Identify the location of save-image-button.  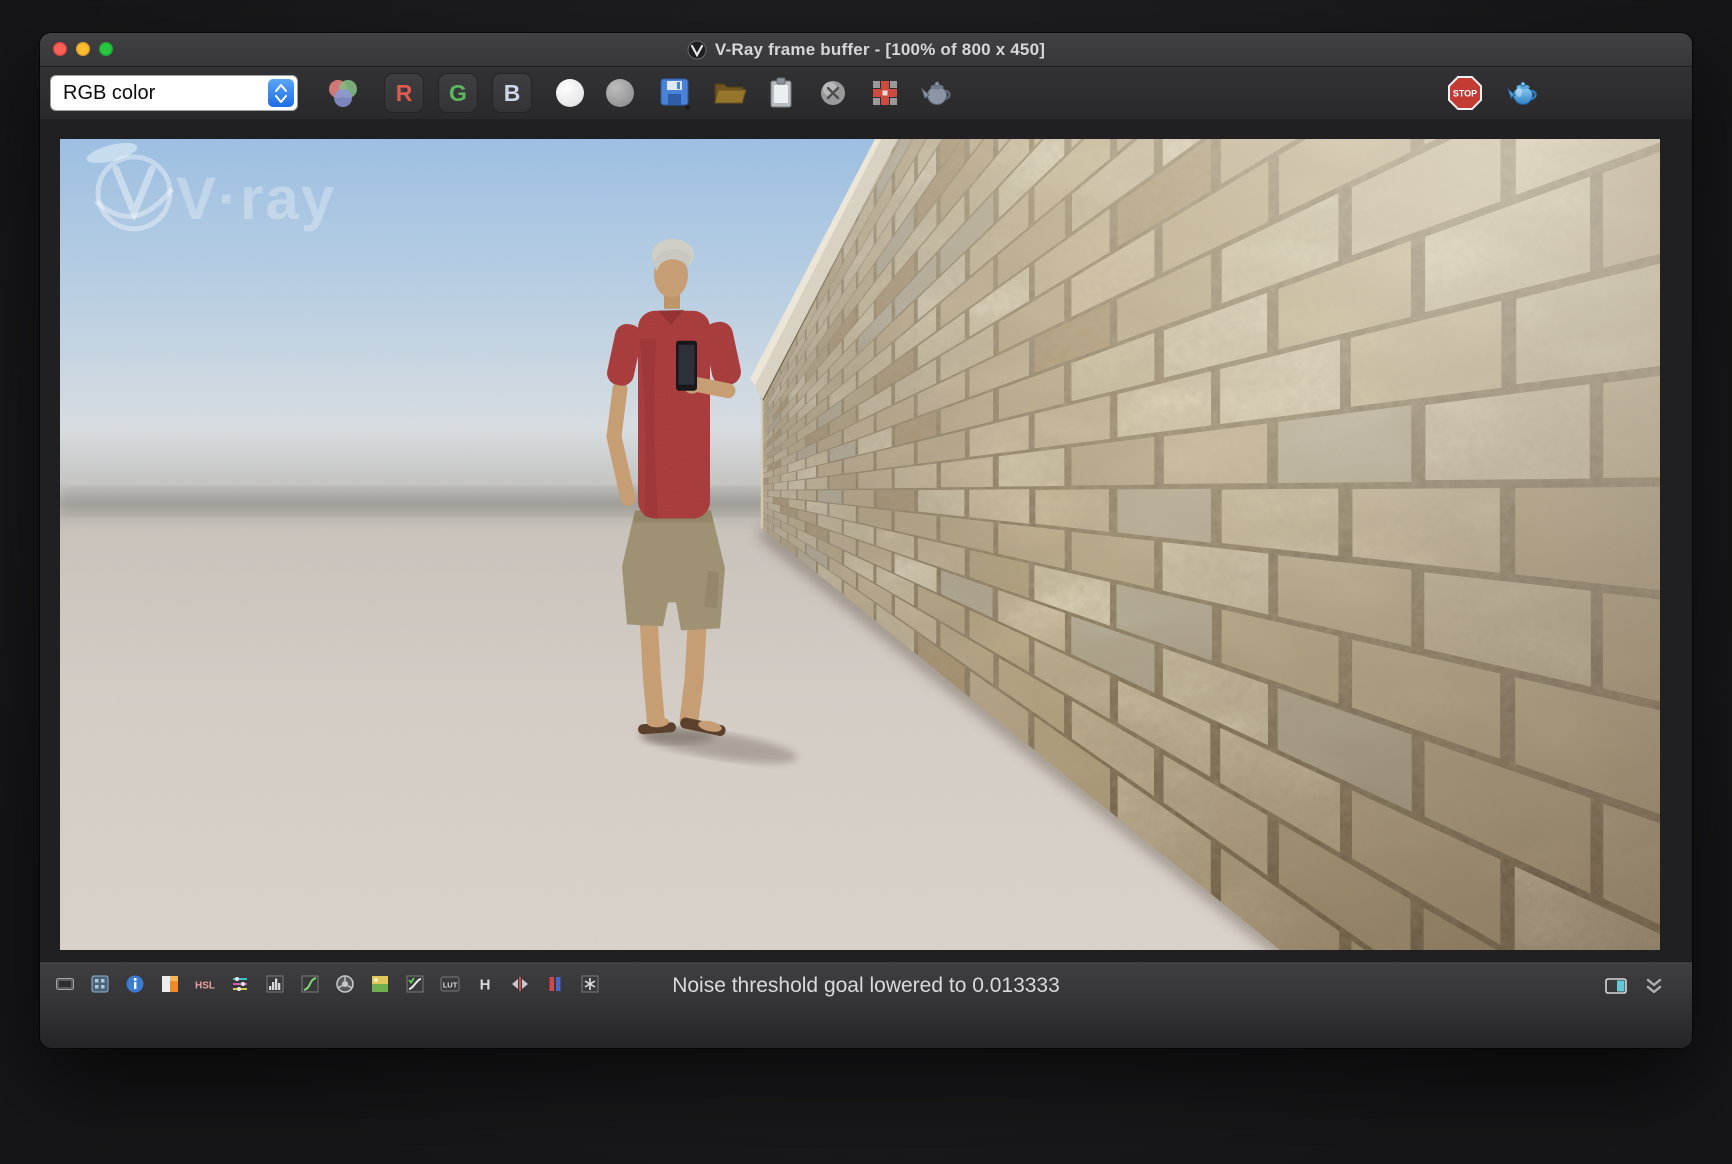
(675, 93).